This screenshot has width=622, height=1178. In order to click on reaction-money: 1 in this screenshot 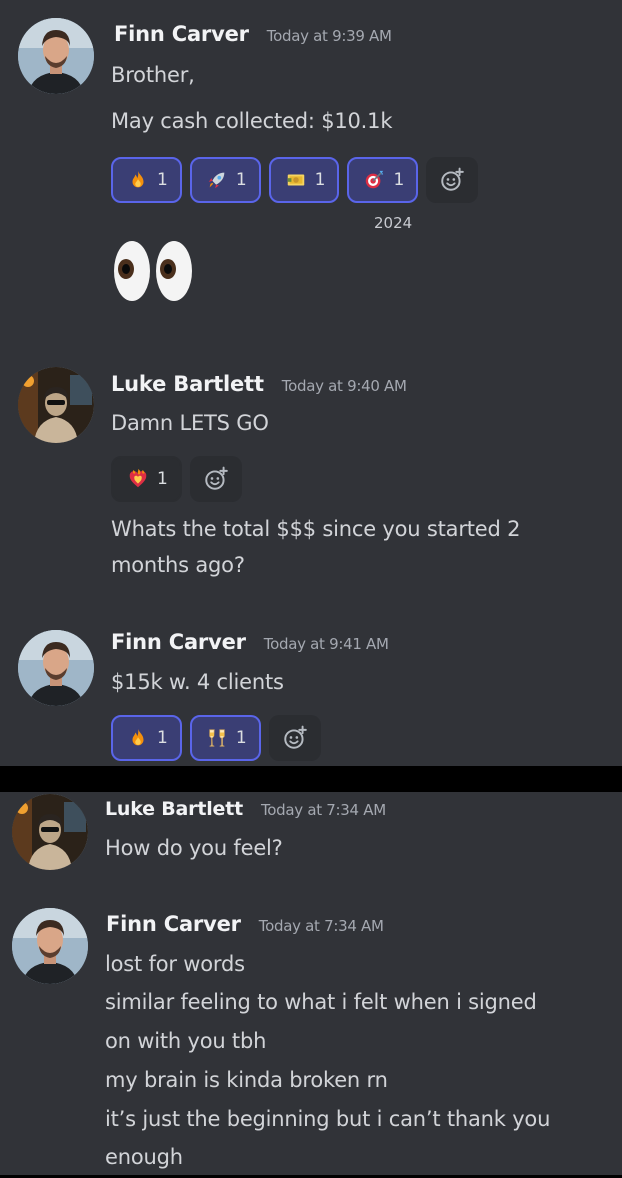, I will do `click(304, 180)`.